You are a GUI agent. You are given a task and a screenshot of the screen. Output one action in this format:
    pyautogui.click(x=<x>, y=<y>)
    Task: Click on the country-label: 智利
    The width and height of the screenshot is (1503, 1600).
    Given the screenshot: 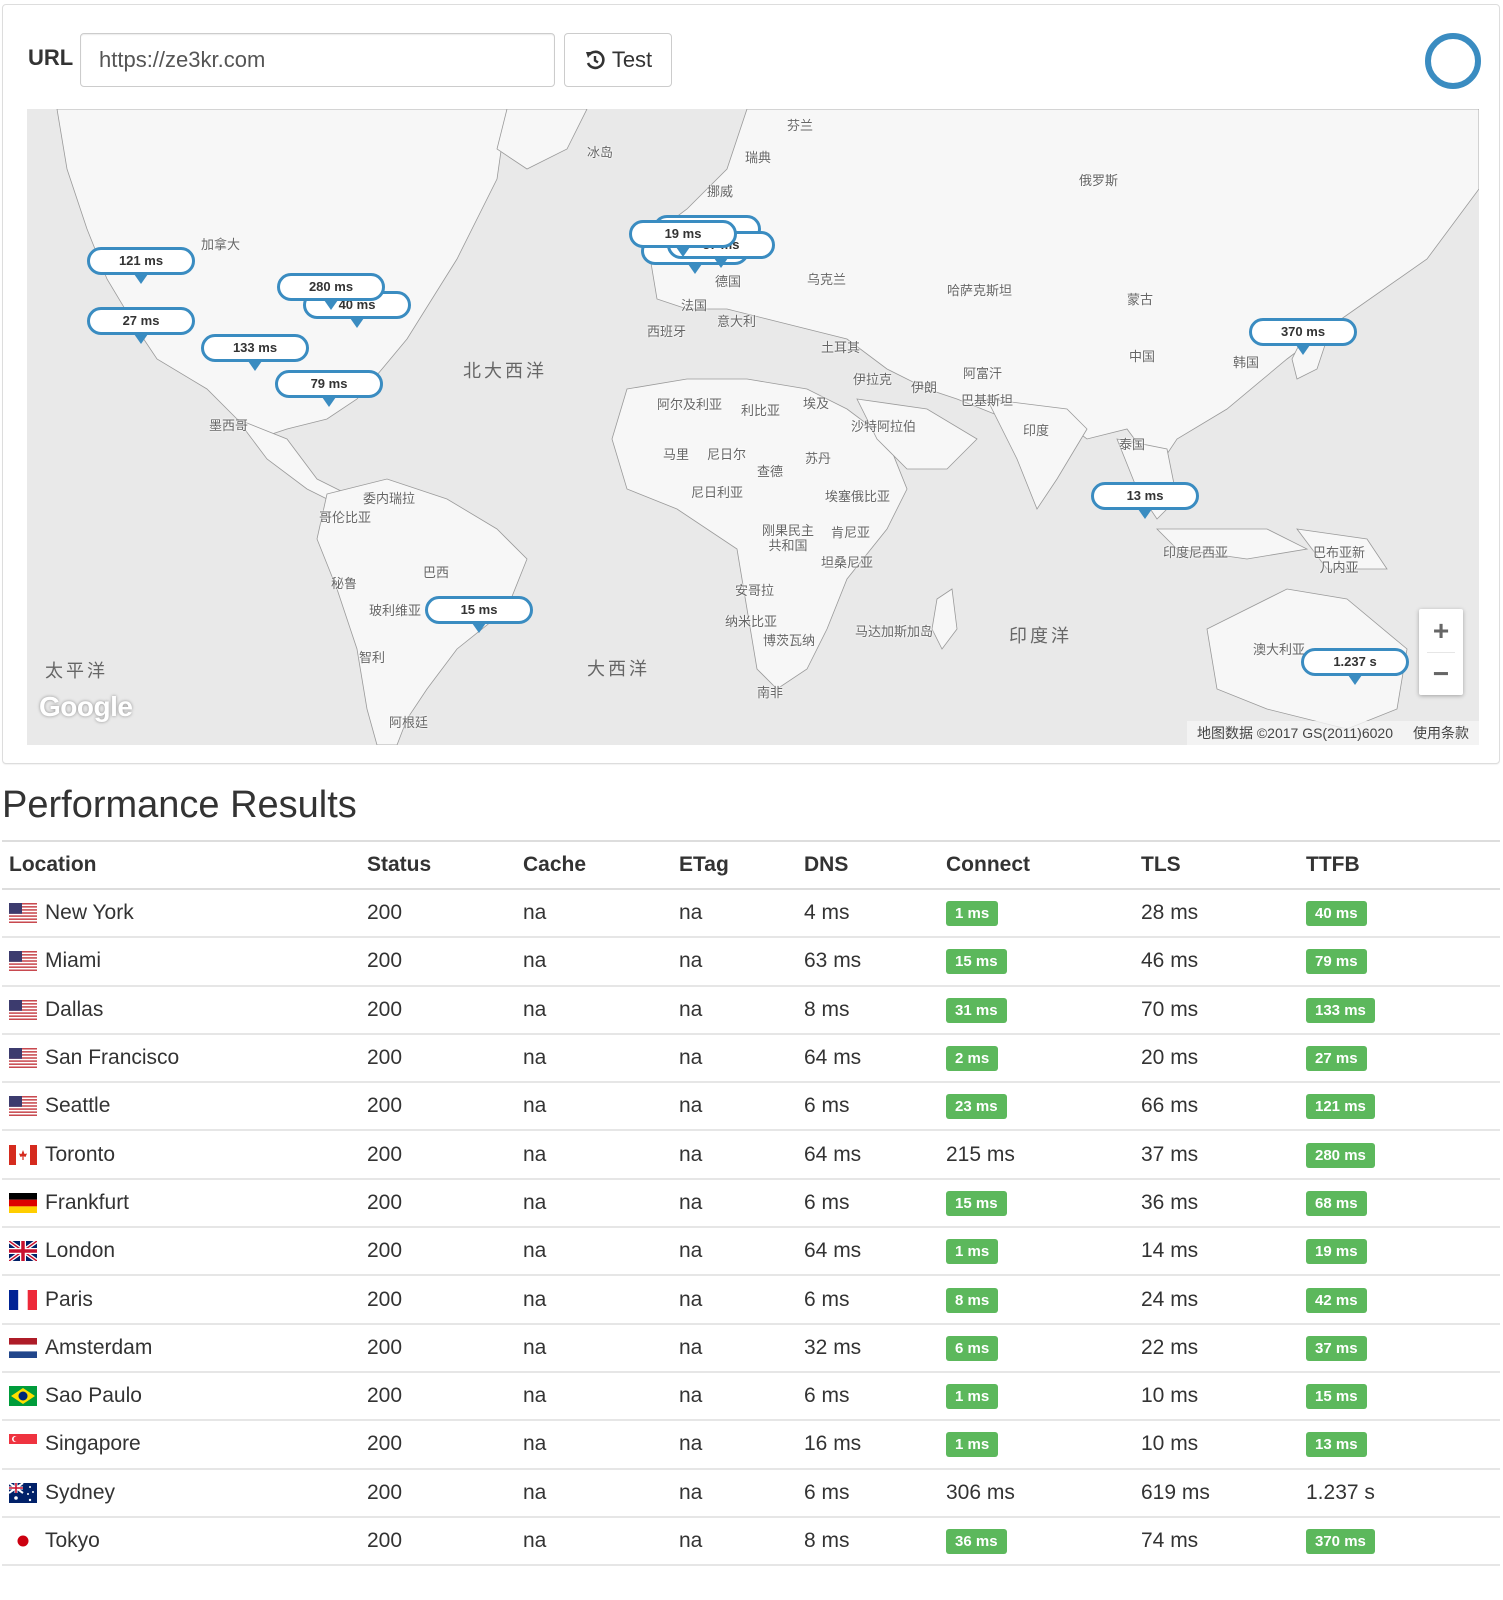 What is the action you would take?
    pyautogui.click(x=372, y=657)
    